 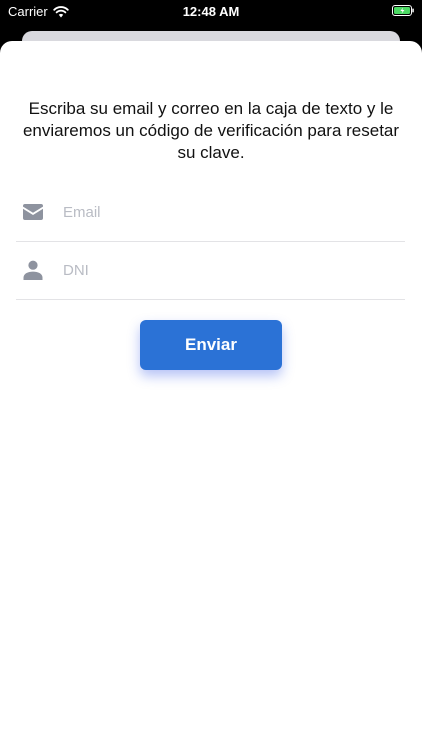 I want to click on dni-field-row, so click(x=210, y=270).